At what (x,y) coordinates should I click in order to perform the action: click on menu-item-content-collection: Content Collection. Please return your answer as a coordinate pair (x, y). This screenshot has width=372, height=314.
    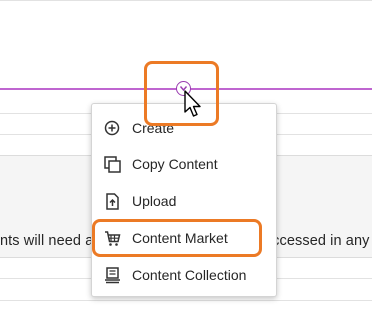
    Looking at the image, I should click on (184, 275).